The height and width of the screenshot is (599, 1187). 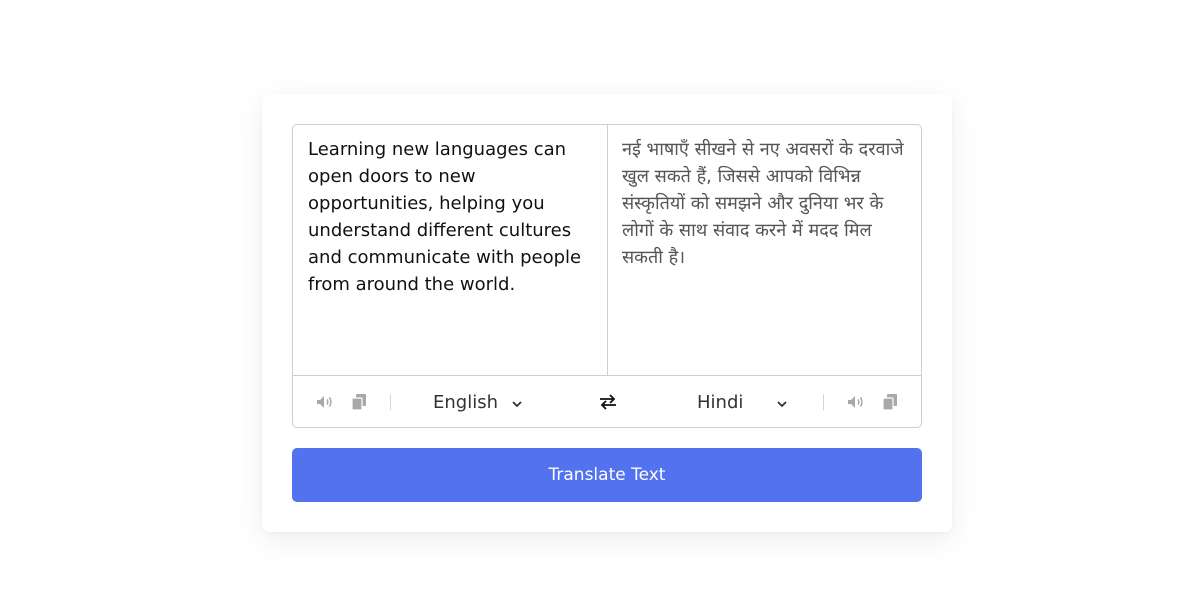 What do you see at coordinates (890, 402) in the screenshot?
I see `to-copy-icon` at bounding box center [890, 402].